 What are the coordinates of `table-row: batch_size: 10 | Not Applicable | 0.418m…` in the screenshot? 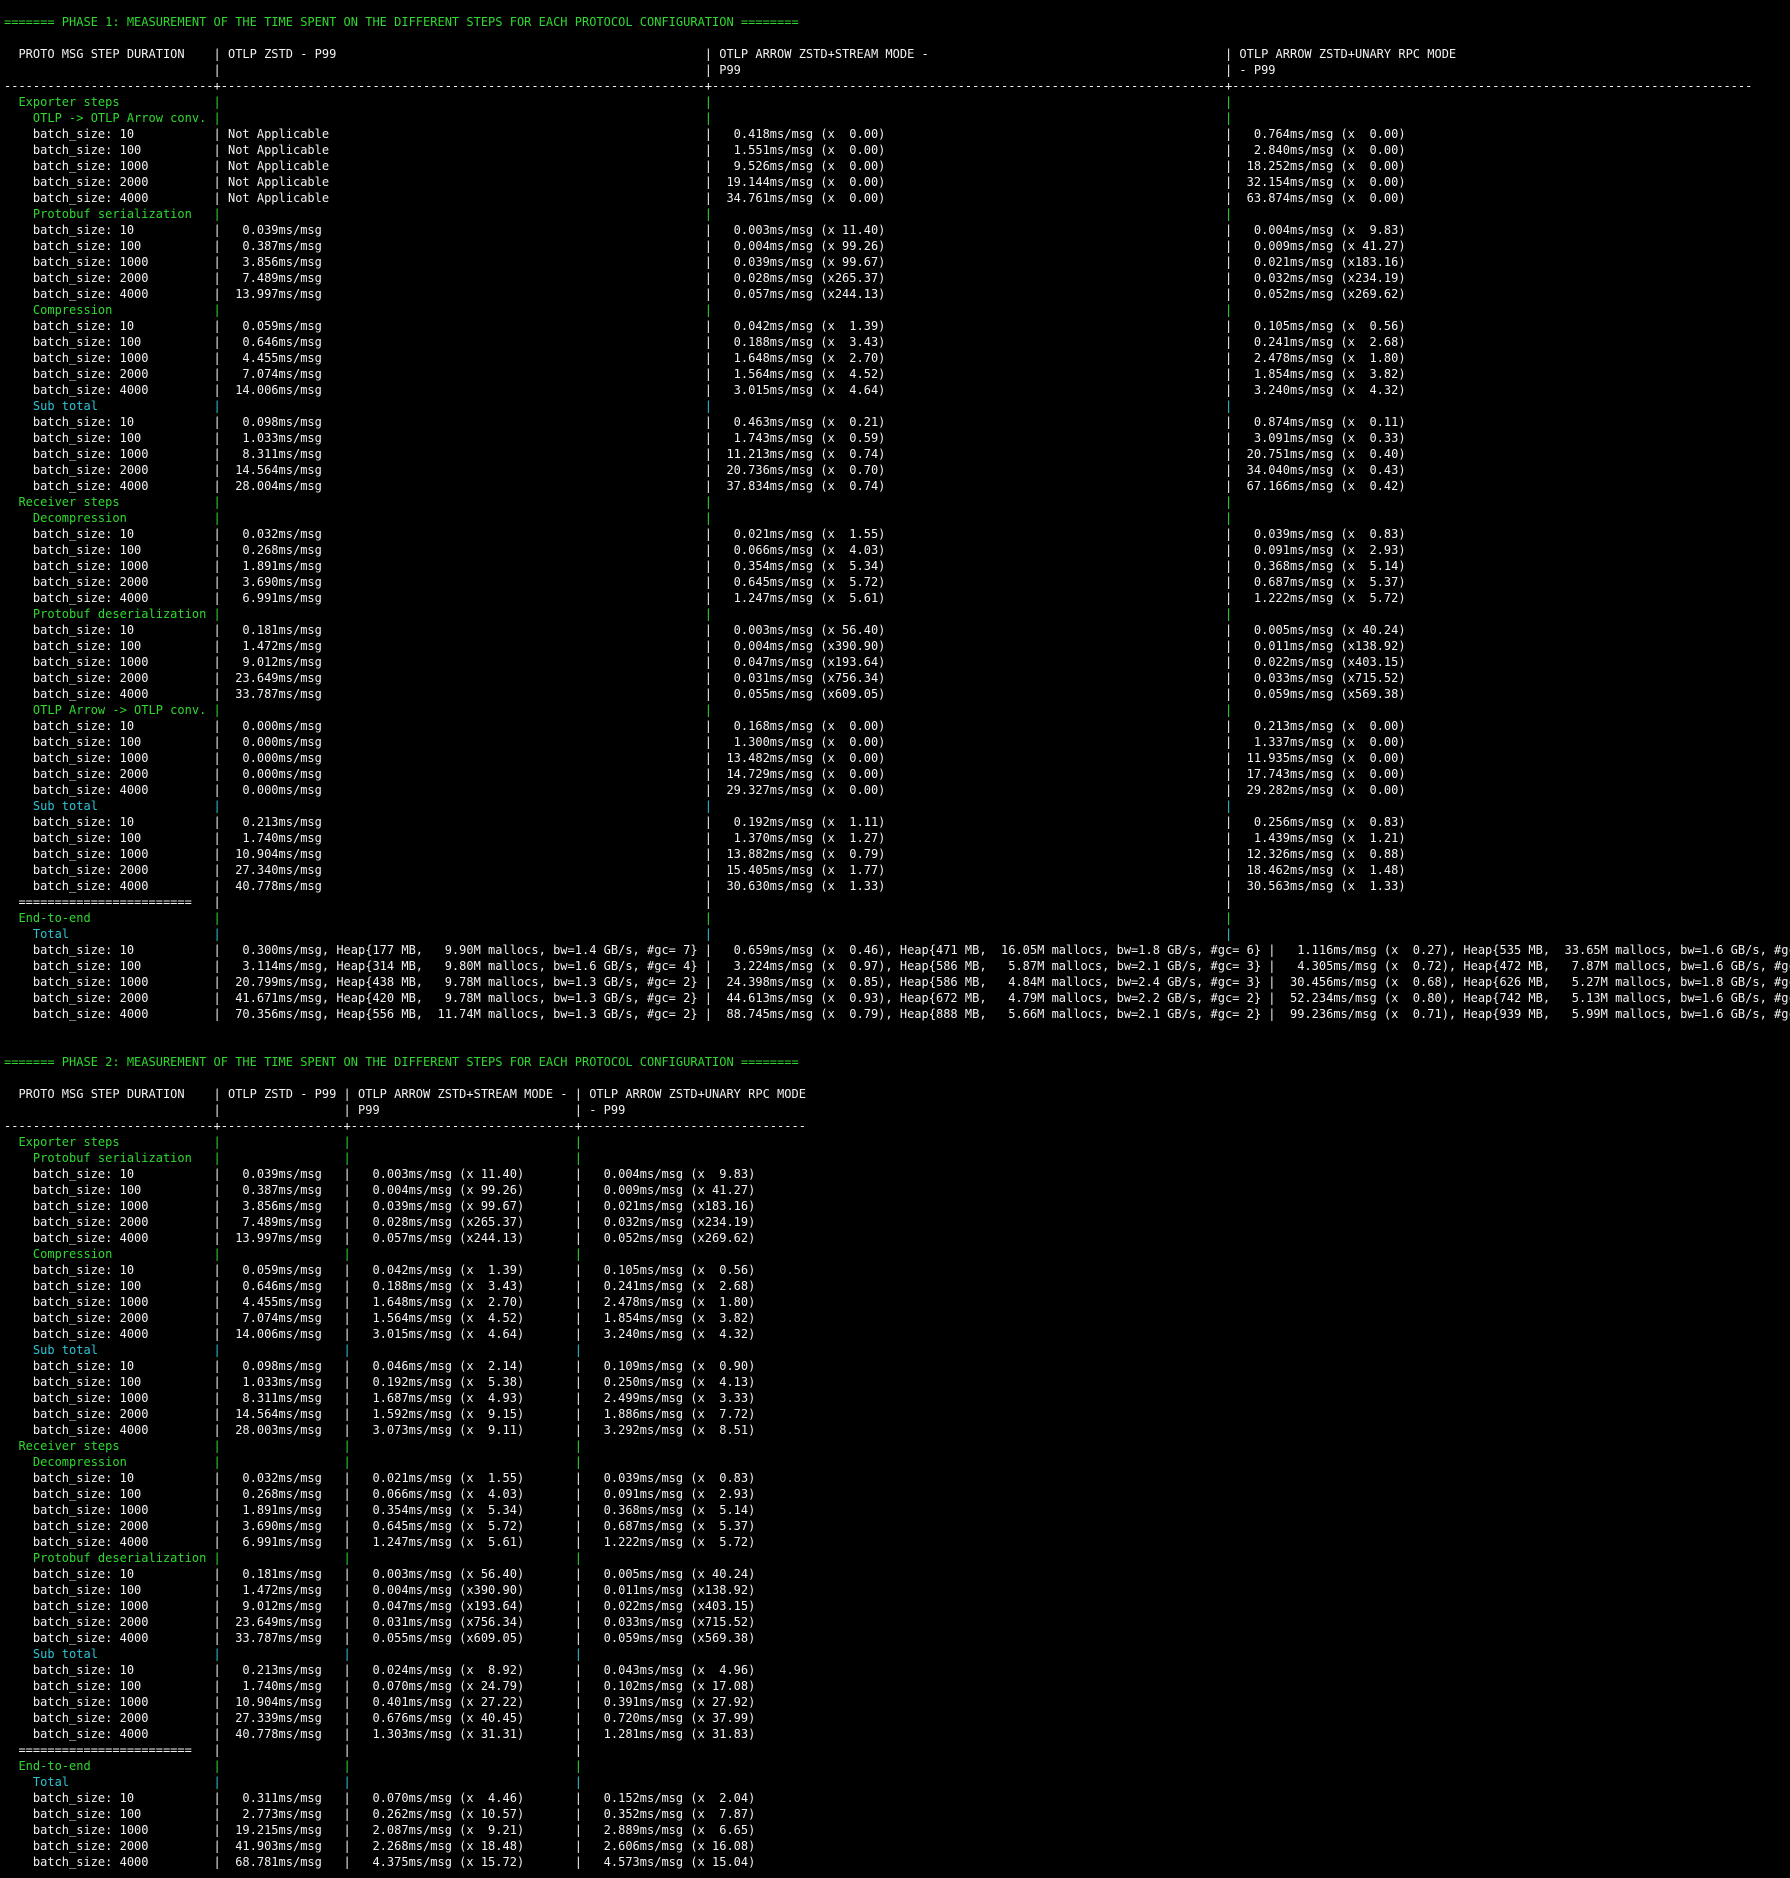 It's located at (705, 134).